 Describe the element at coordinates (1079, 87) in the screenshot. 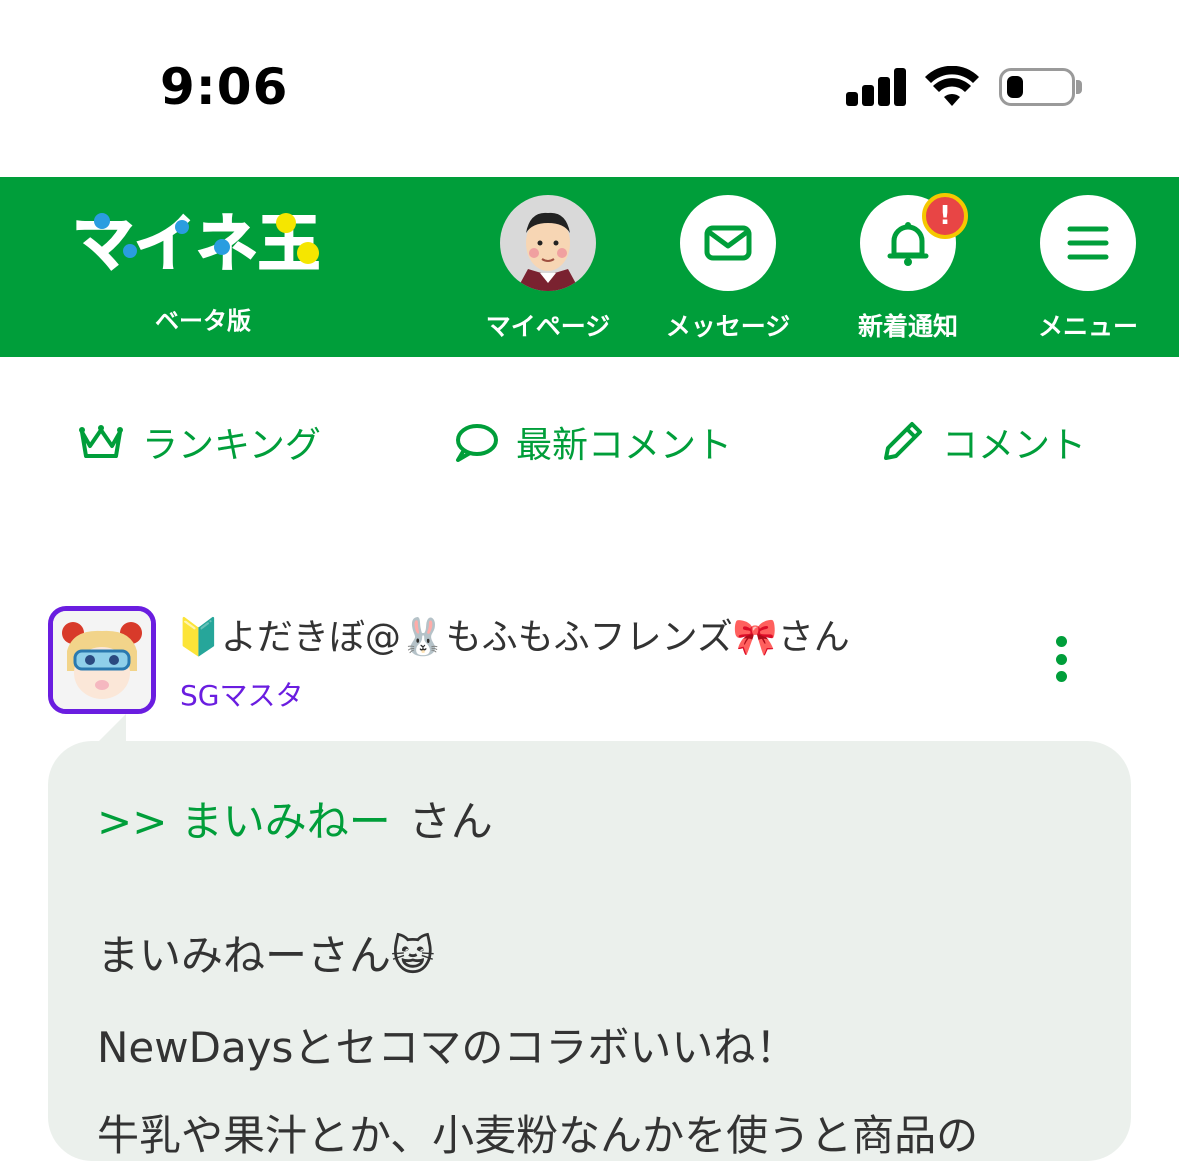

I see `battery-cap` at that location.